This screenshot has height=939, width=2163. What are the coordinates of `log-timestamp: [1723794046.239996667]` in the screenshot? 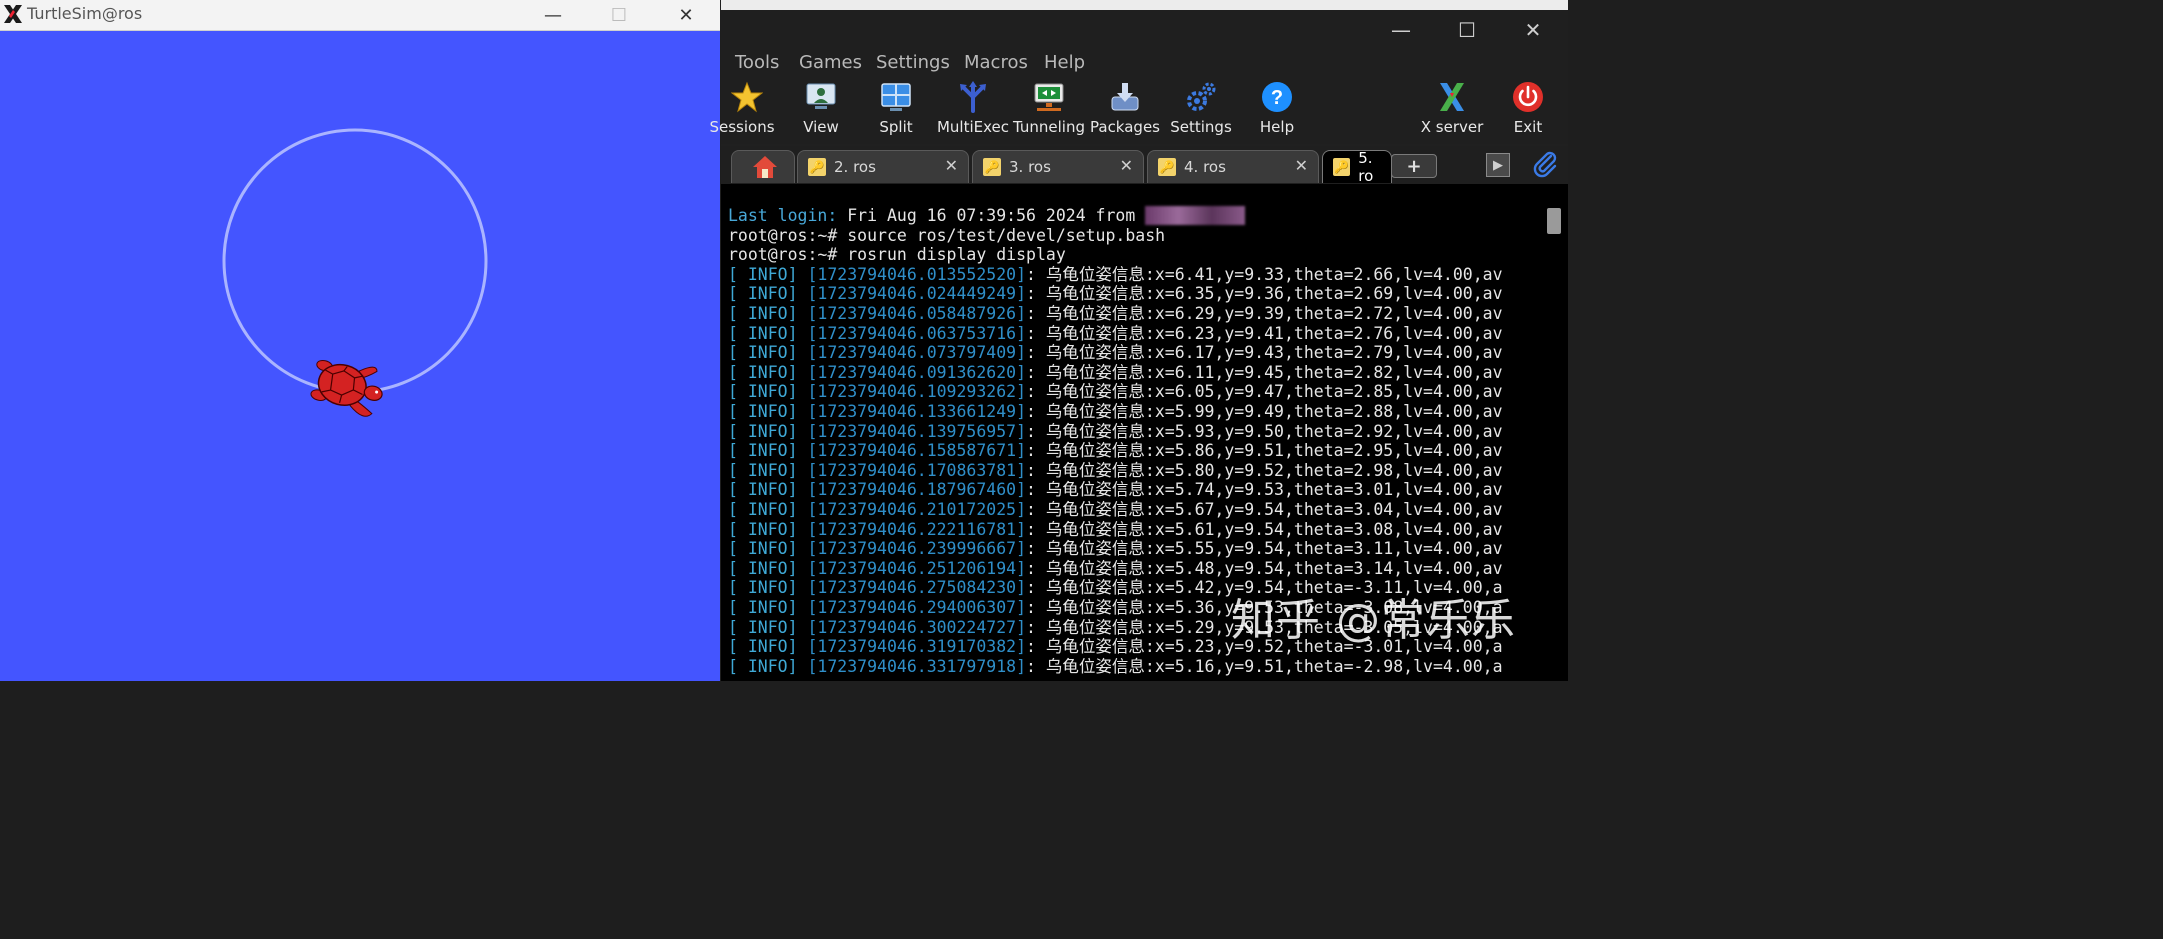 It's located at (917, 549).